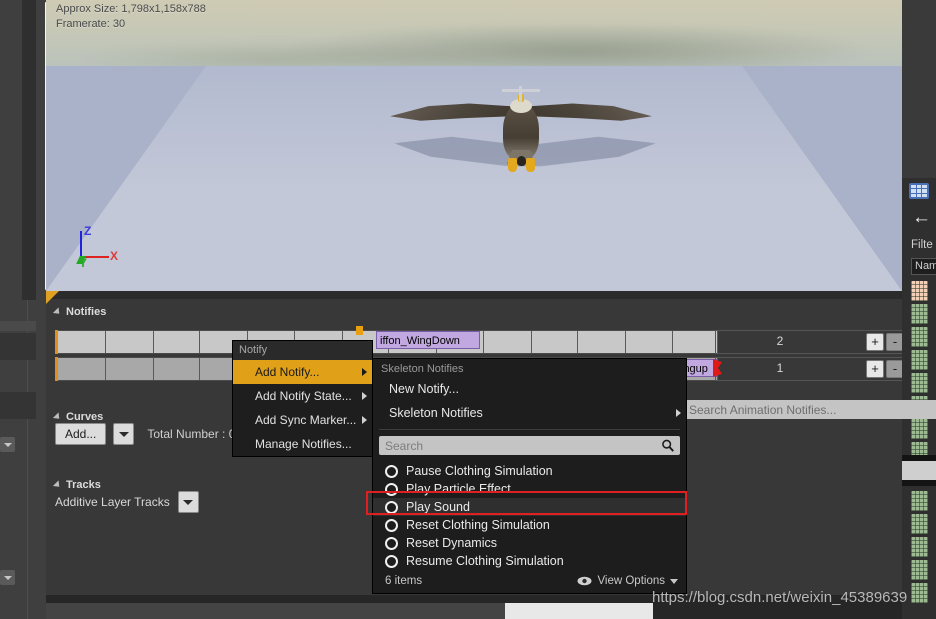 The height and width of the screenshot is (619, 936). Describe the element at coordinates (83, 263) in the screenshot. I see `axis-y-label: Y` at that location.